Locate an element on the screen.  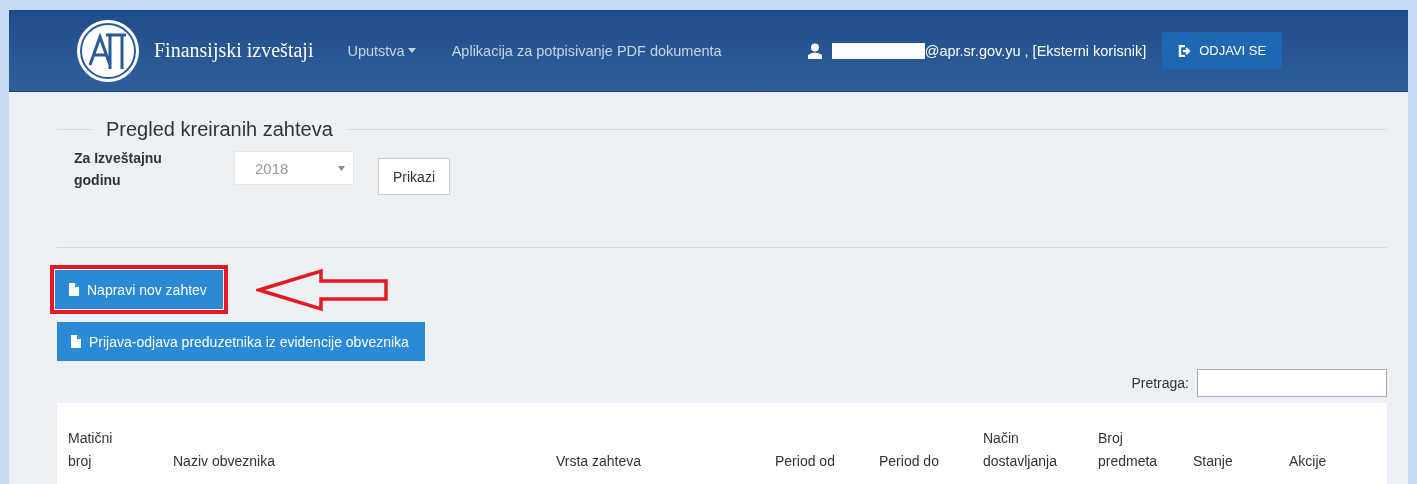
nav-link: Uputstva is located at coordinates (381, 50).